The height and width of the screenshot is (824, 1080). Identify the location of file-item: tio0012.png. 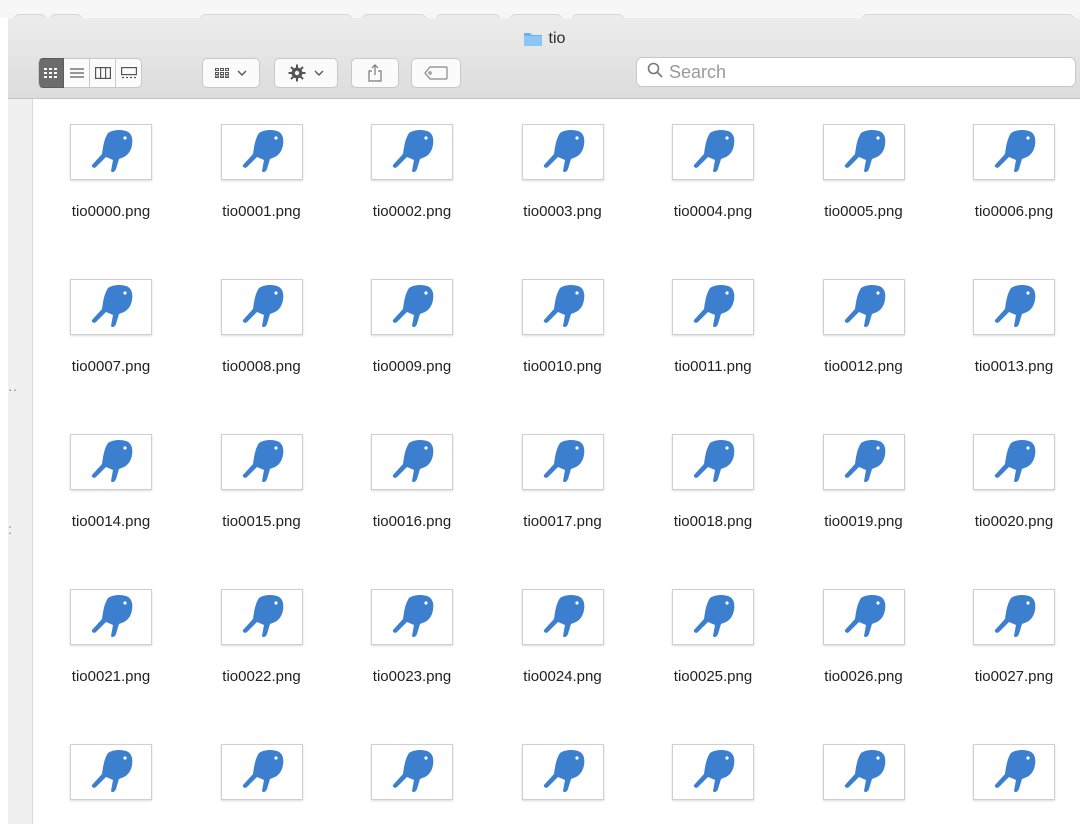
(855, 324).